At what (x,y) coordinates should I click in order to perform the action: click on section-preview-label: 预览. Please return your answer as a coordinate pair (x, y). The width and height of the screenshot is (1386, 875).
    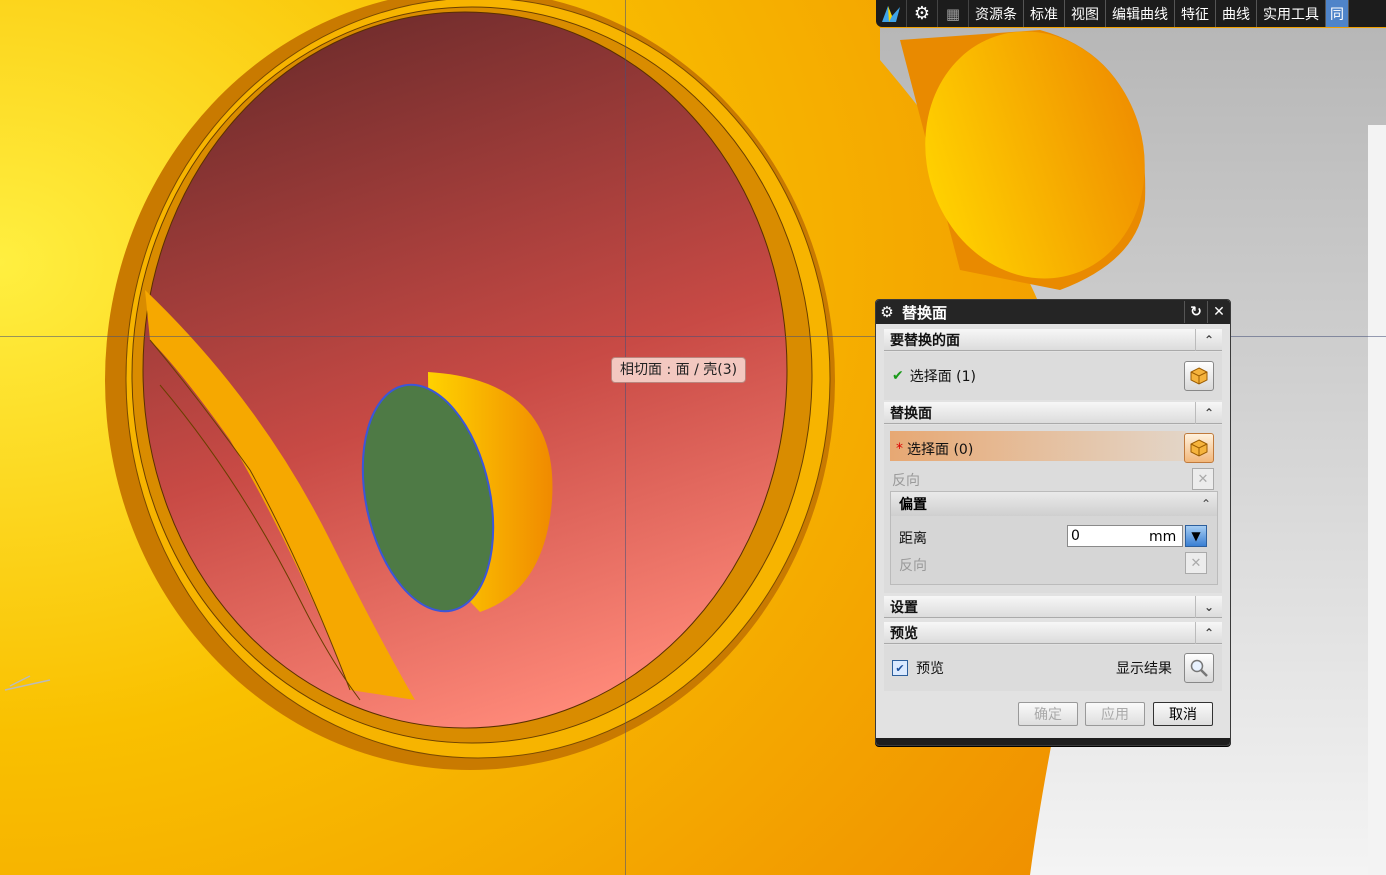
    Looking at the image, I should click on (904, 633).